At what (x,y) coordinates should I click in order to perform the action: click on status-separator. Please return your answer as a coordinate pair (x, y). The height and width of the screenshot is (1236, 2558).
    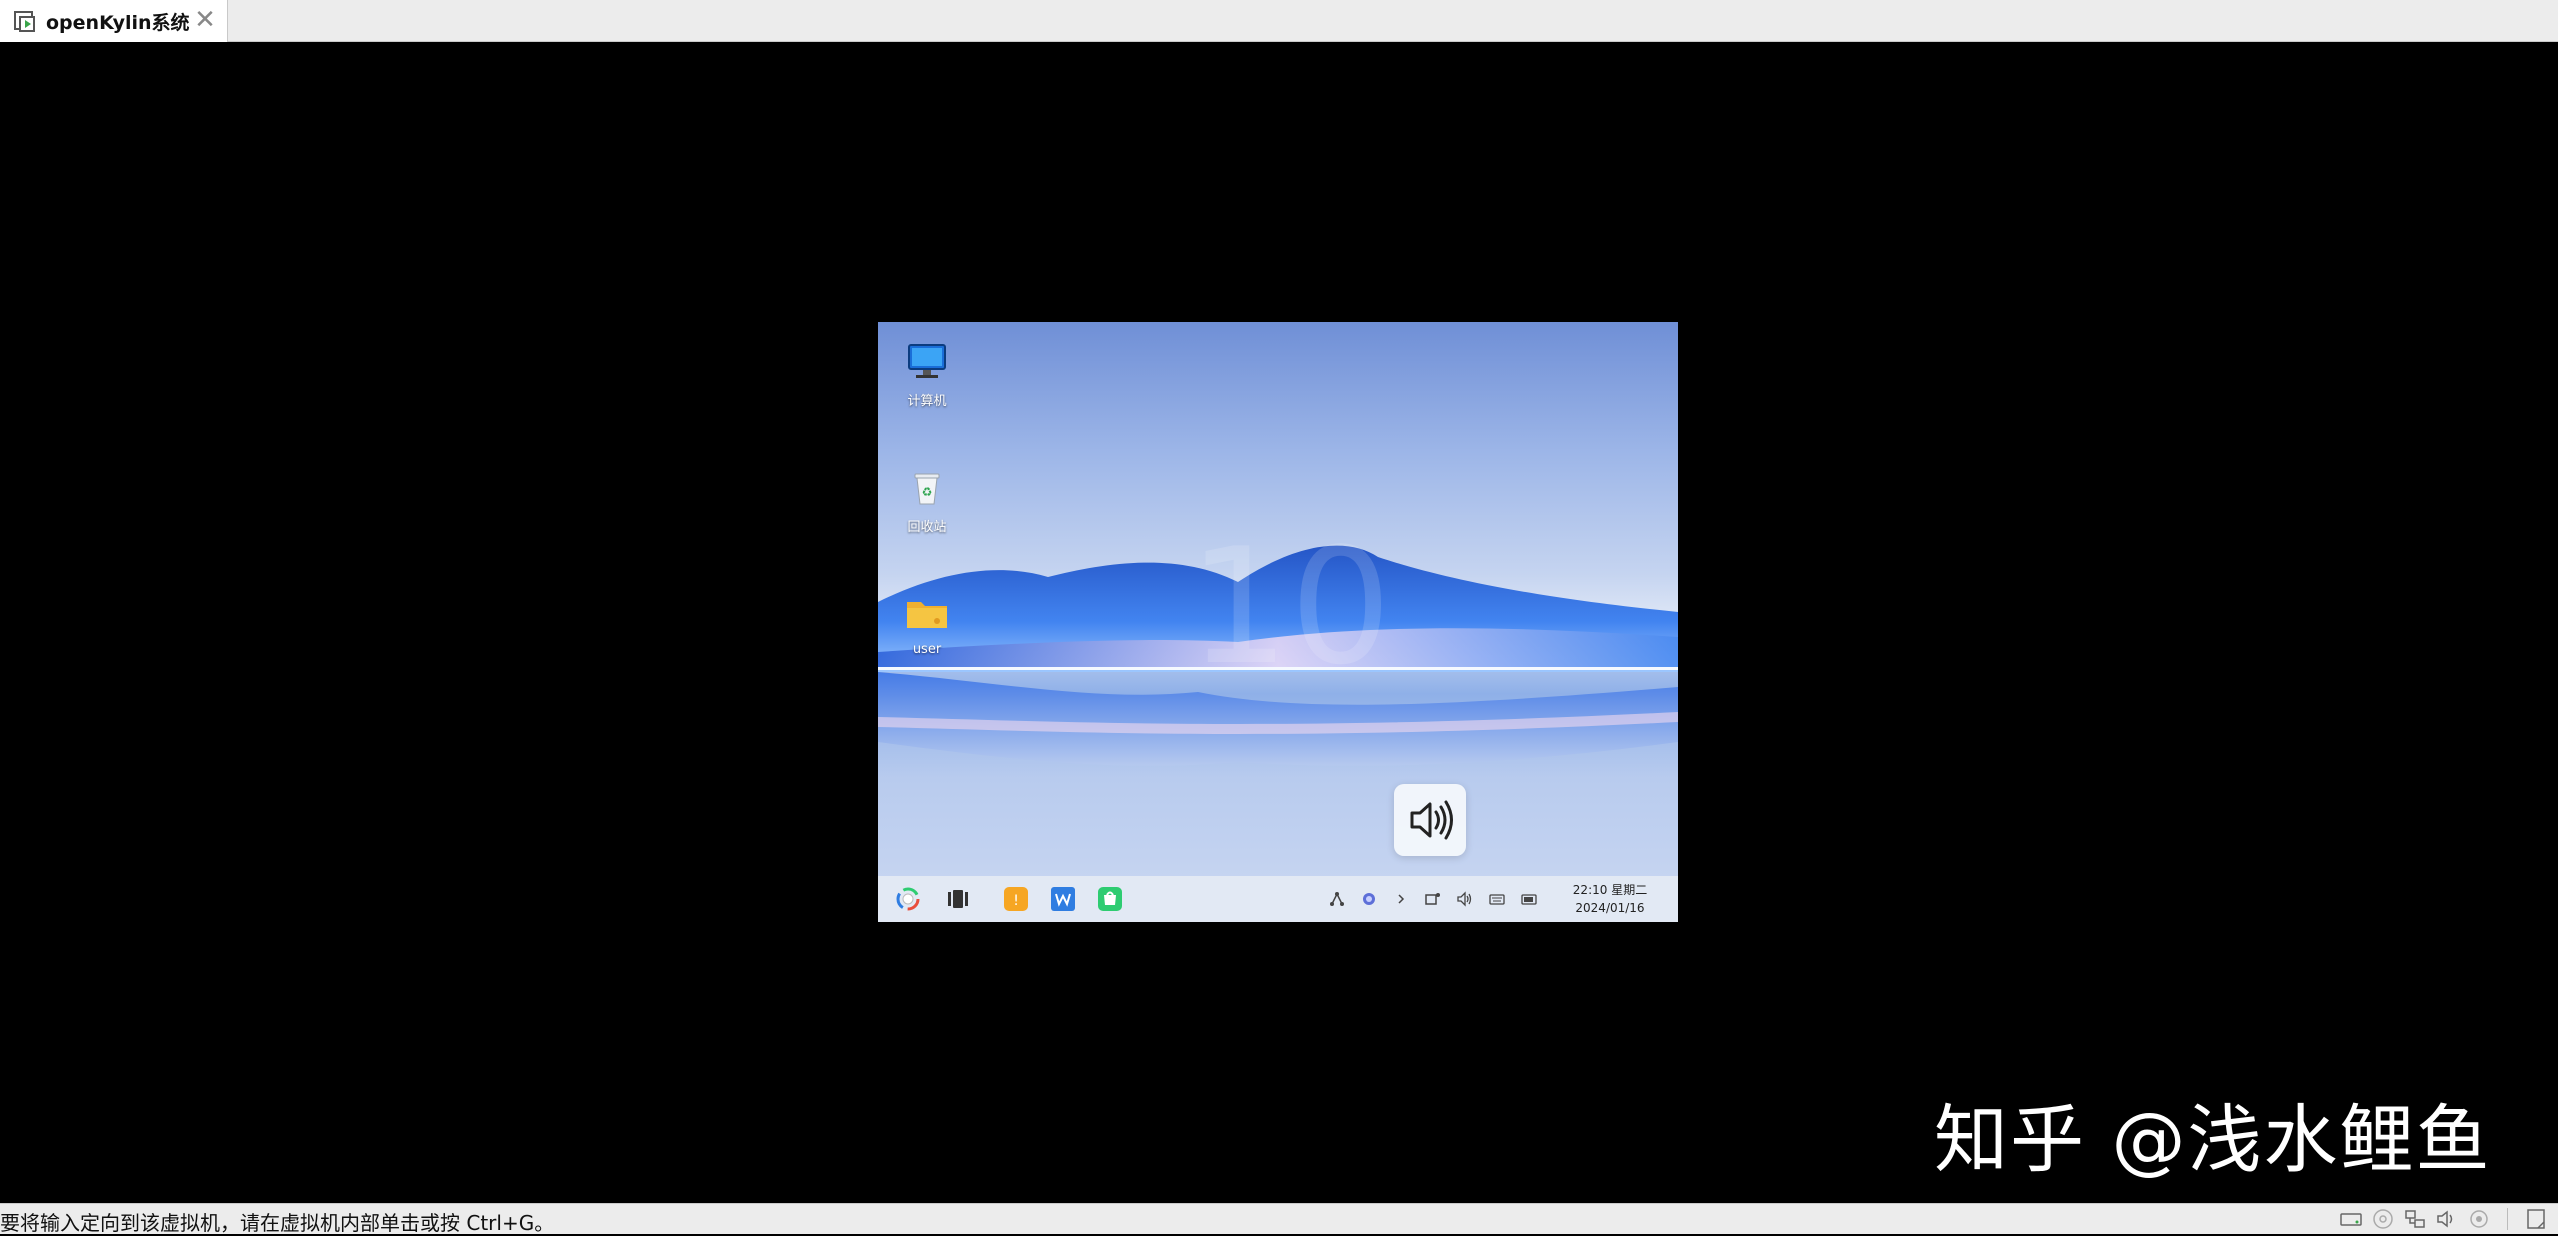
    Looking at the image, I should click on (2507, 1219).